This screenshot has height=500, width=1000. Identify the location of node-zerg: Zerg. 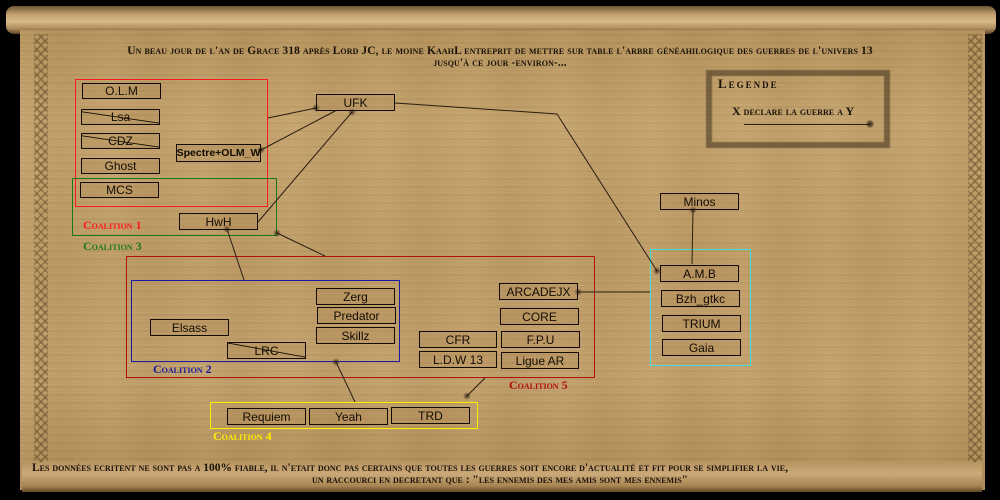
(355, 296).